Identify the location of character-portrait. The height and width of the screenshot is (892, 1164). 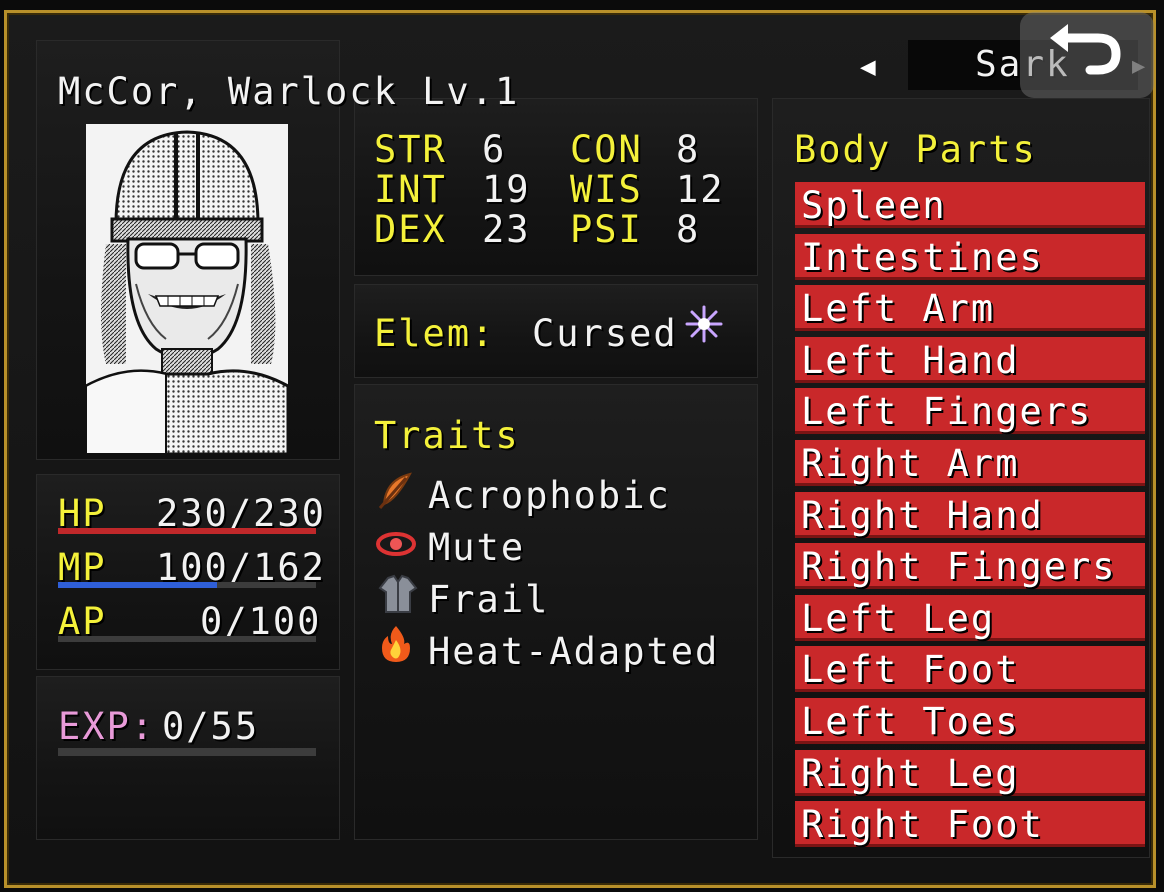
(187, 289).